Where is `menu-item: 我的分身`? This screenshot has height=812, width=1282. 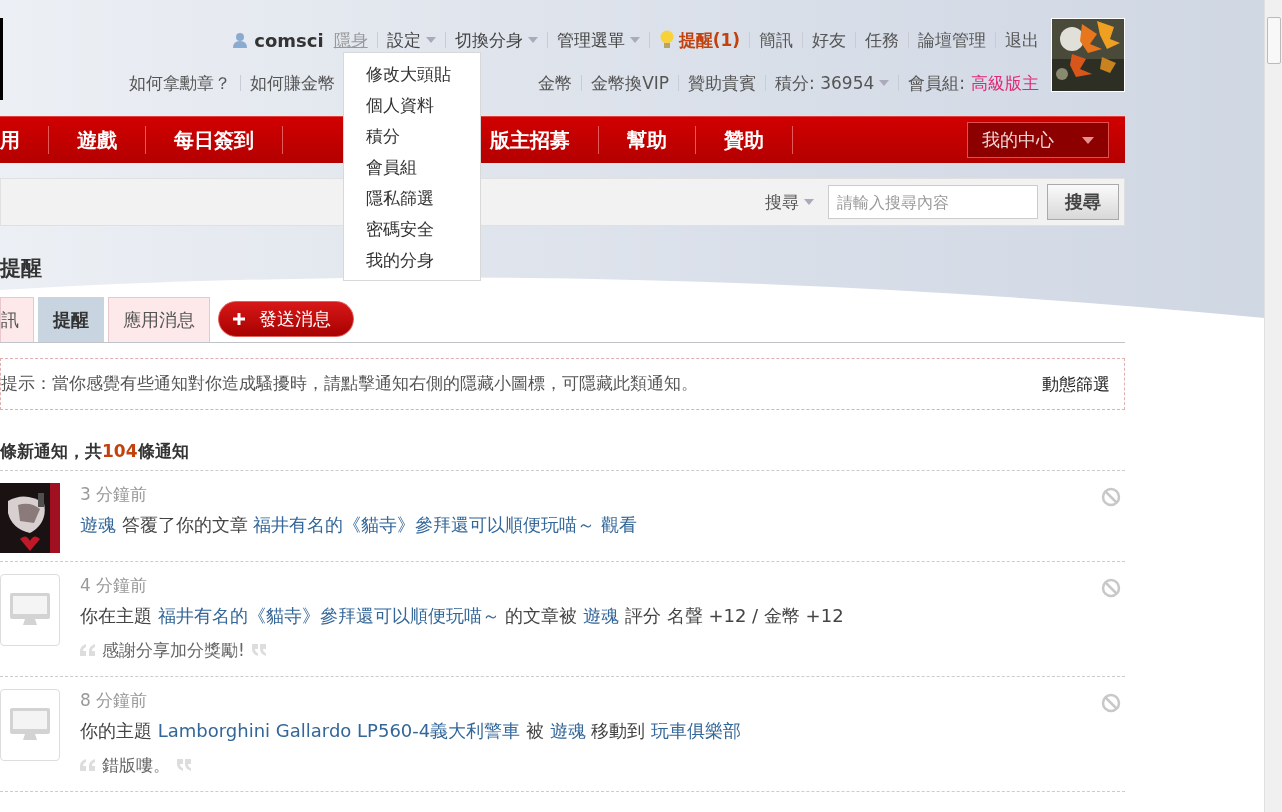 menu-item: 我的分身 is located at coordinates (412, 260).